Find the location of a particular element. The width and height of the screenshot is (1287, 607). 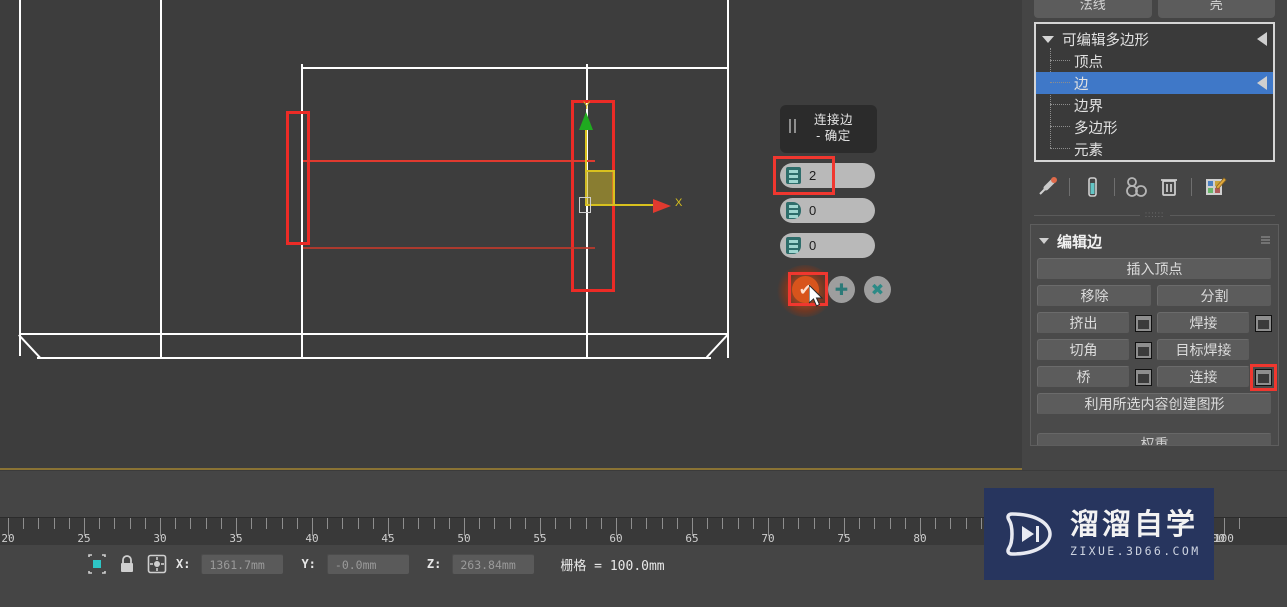

sub-object-polygon: 多边形 is located at coordinates (1154, 127).